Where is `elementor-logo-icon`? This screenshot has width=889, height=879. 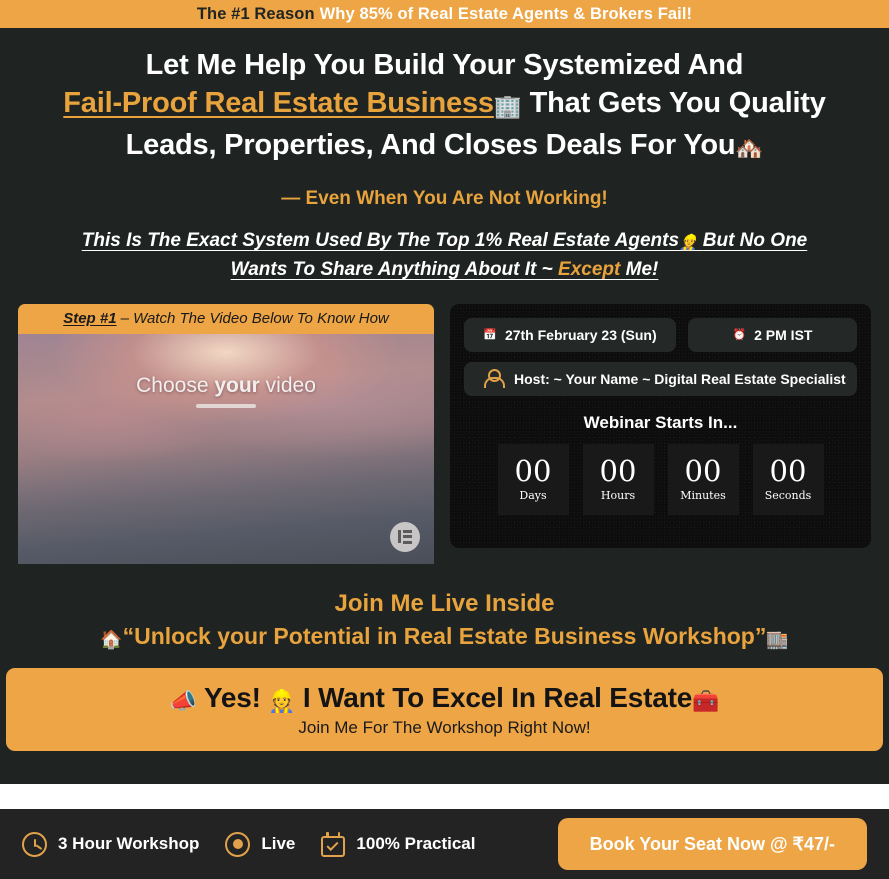
elementor-logo-icon is located at coordinates (405, 536).